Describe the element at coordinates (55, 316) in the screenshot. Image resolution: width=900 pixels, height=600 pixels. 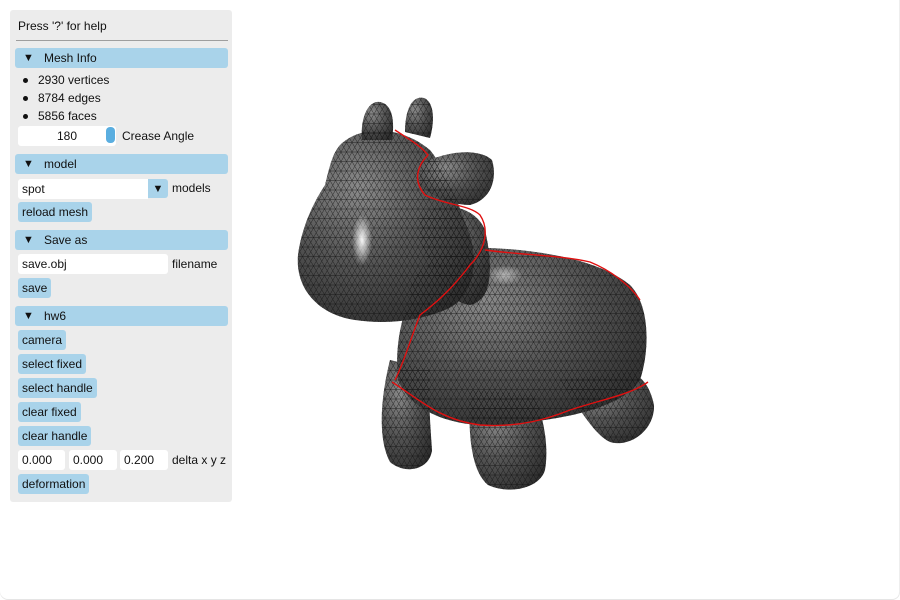
I see `section-title: hw6` at that location.